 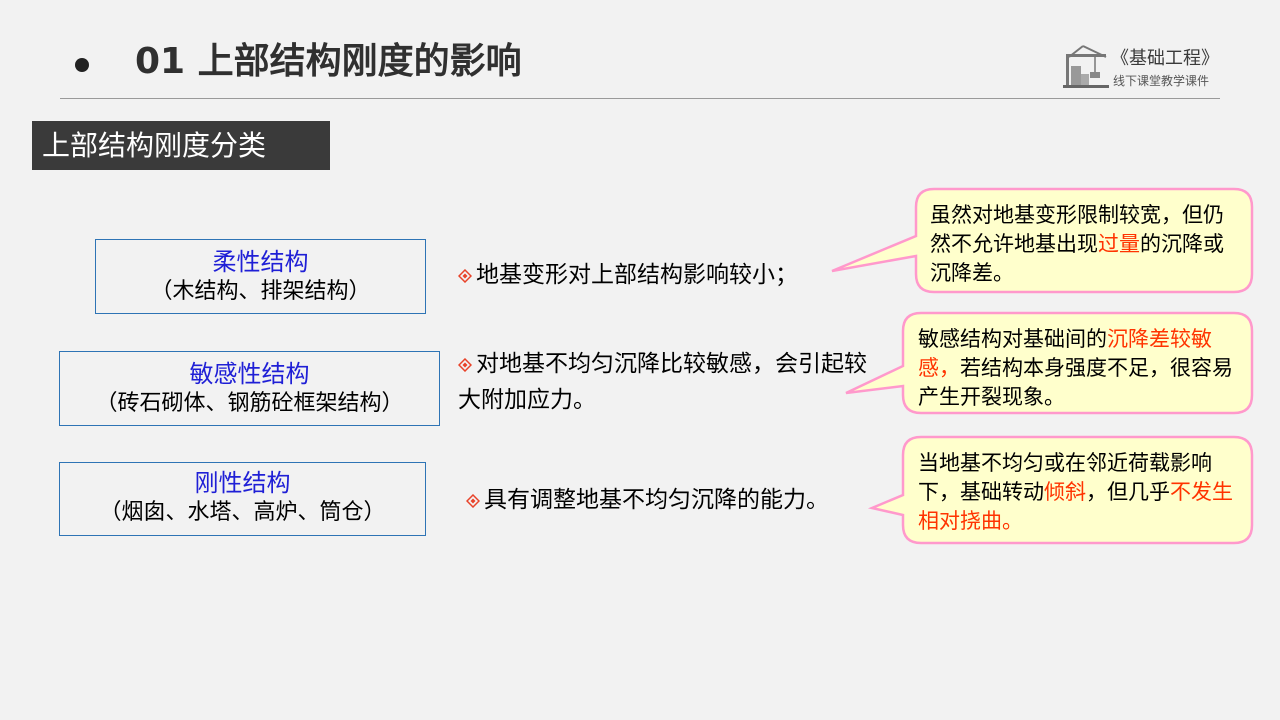 I want to click on callout-highlight: 过量, so click(x=1119, y=244).